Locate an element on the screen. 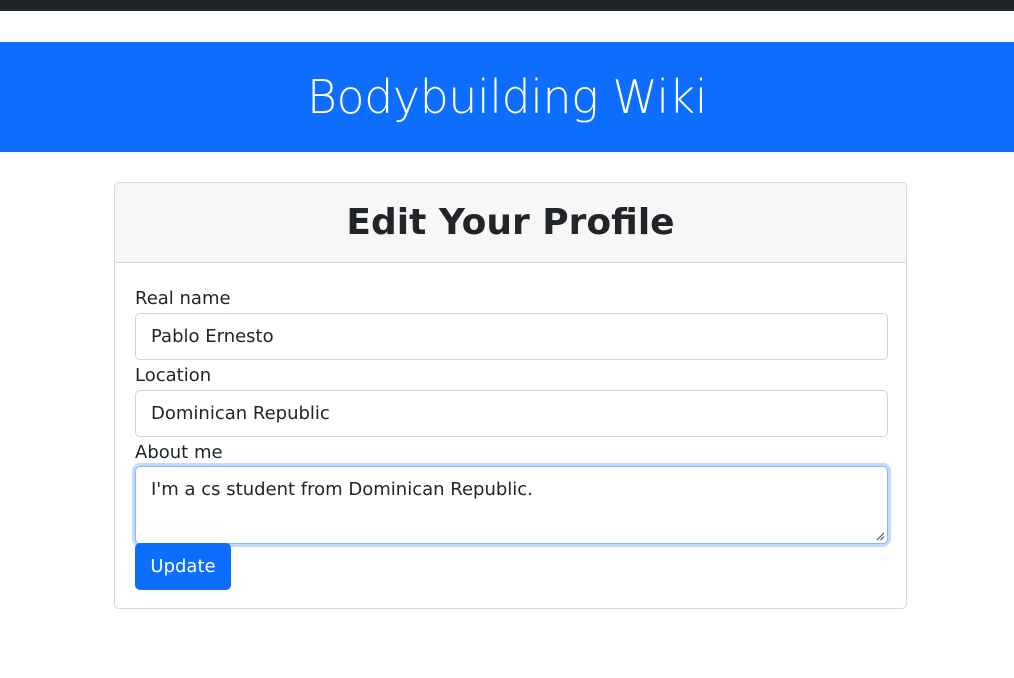 This screenshot has width=1014, height=678. resize-handle-icon is located at coordinates (880, 536).